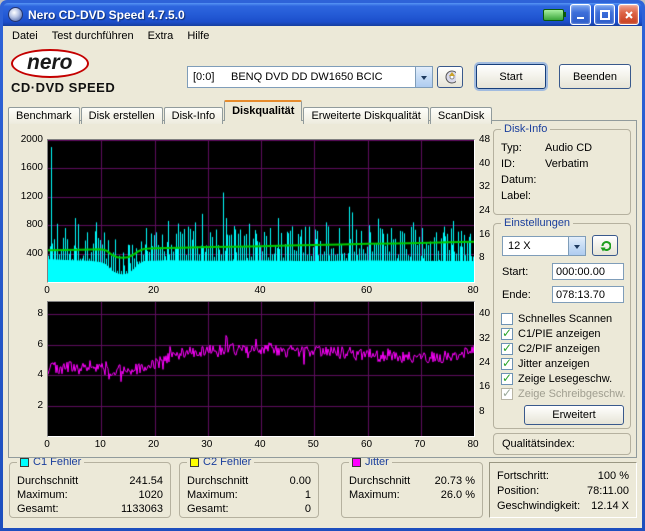 The image size is (645, 531). Describe the element at coordinates (544, 246) in the screenshot. I see `speed-select-combo: 12 X` at that location.